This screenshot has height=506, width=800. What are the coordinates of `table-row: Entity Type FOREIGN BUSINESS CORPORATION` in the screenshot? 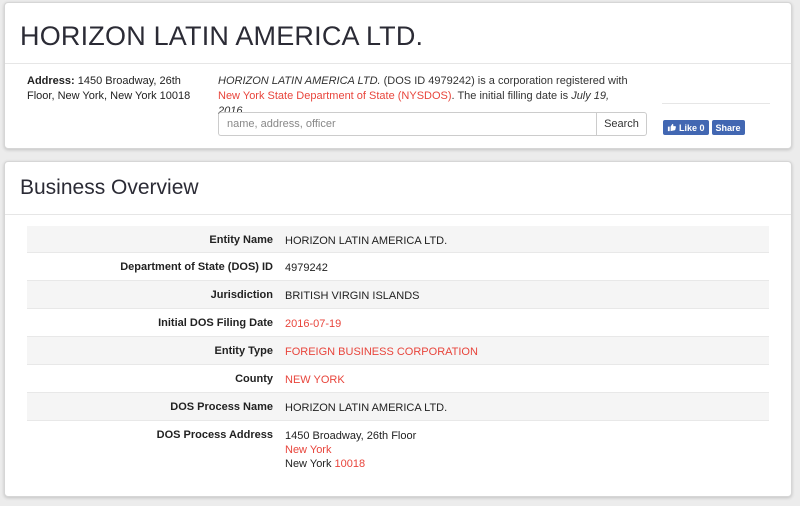 It's located at (398, 350).